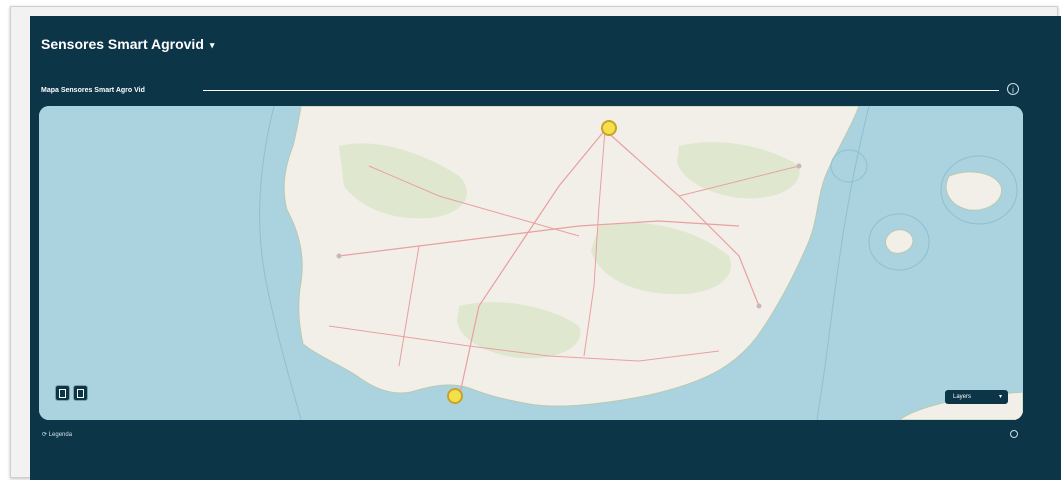 This screenshot has width=1061, height=480. I want to click on widget-title-divider, so click(601, 90).